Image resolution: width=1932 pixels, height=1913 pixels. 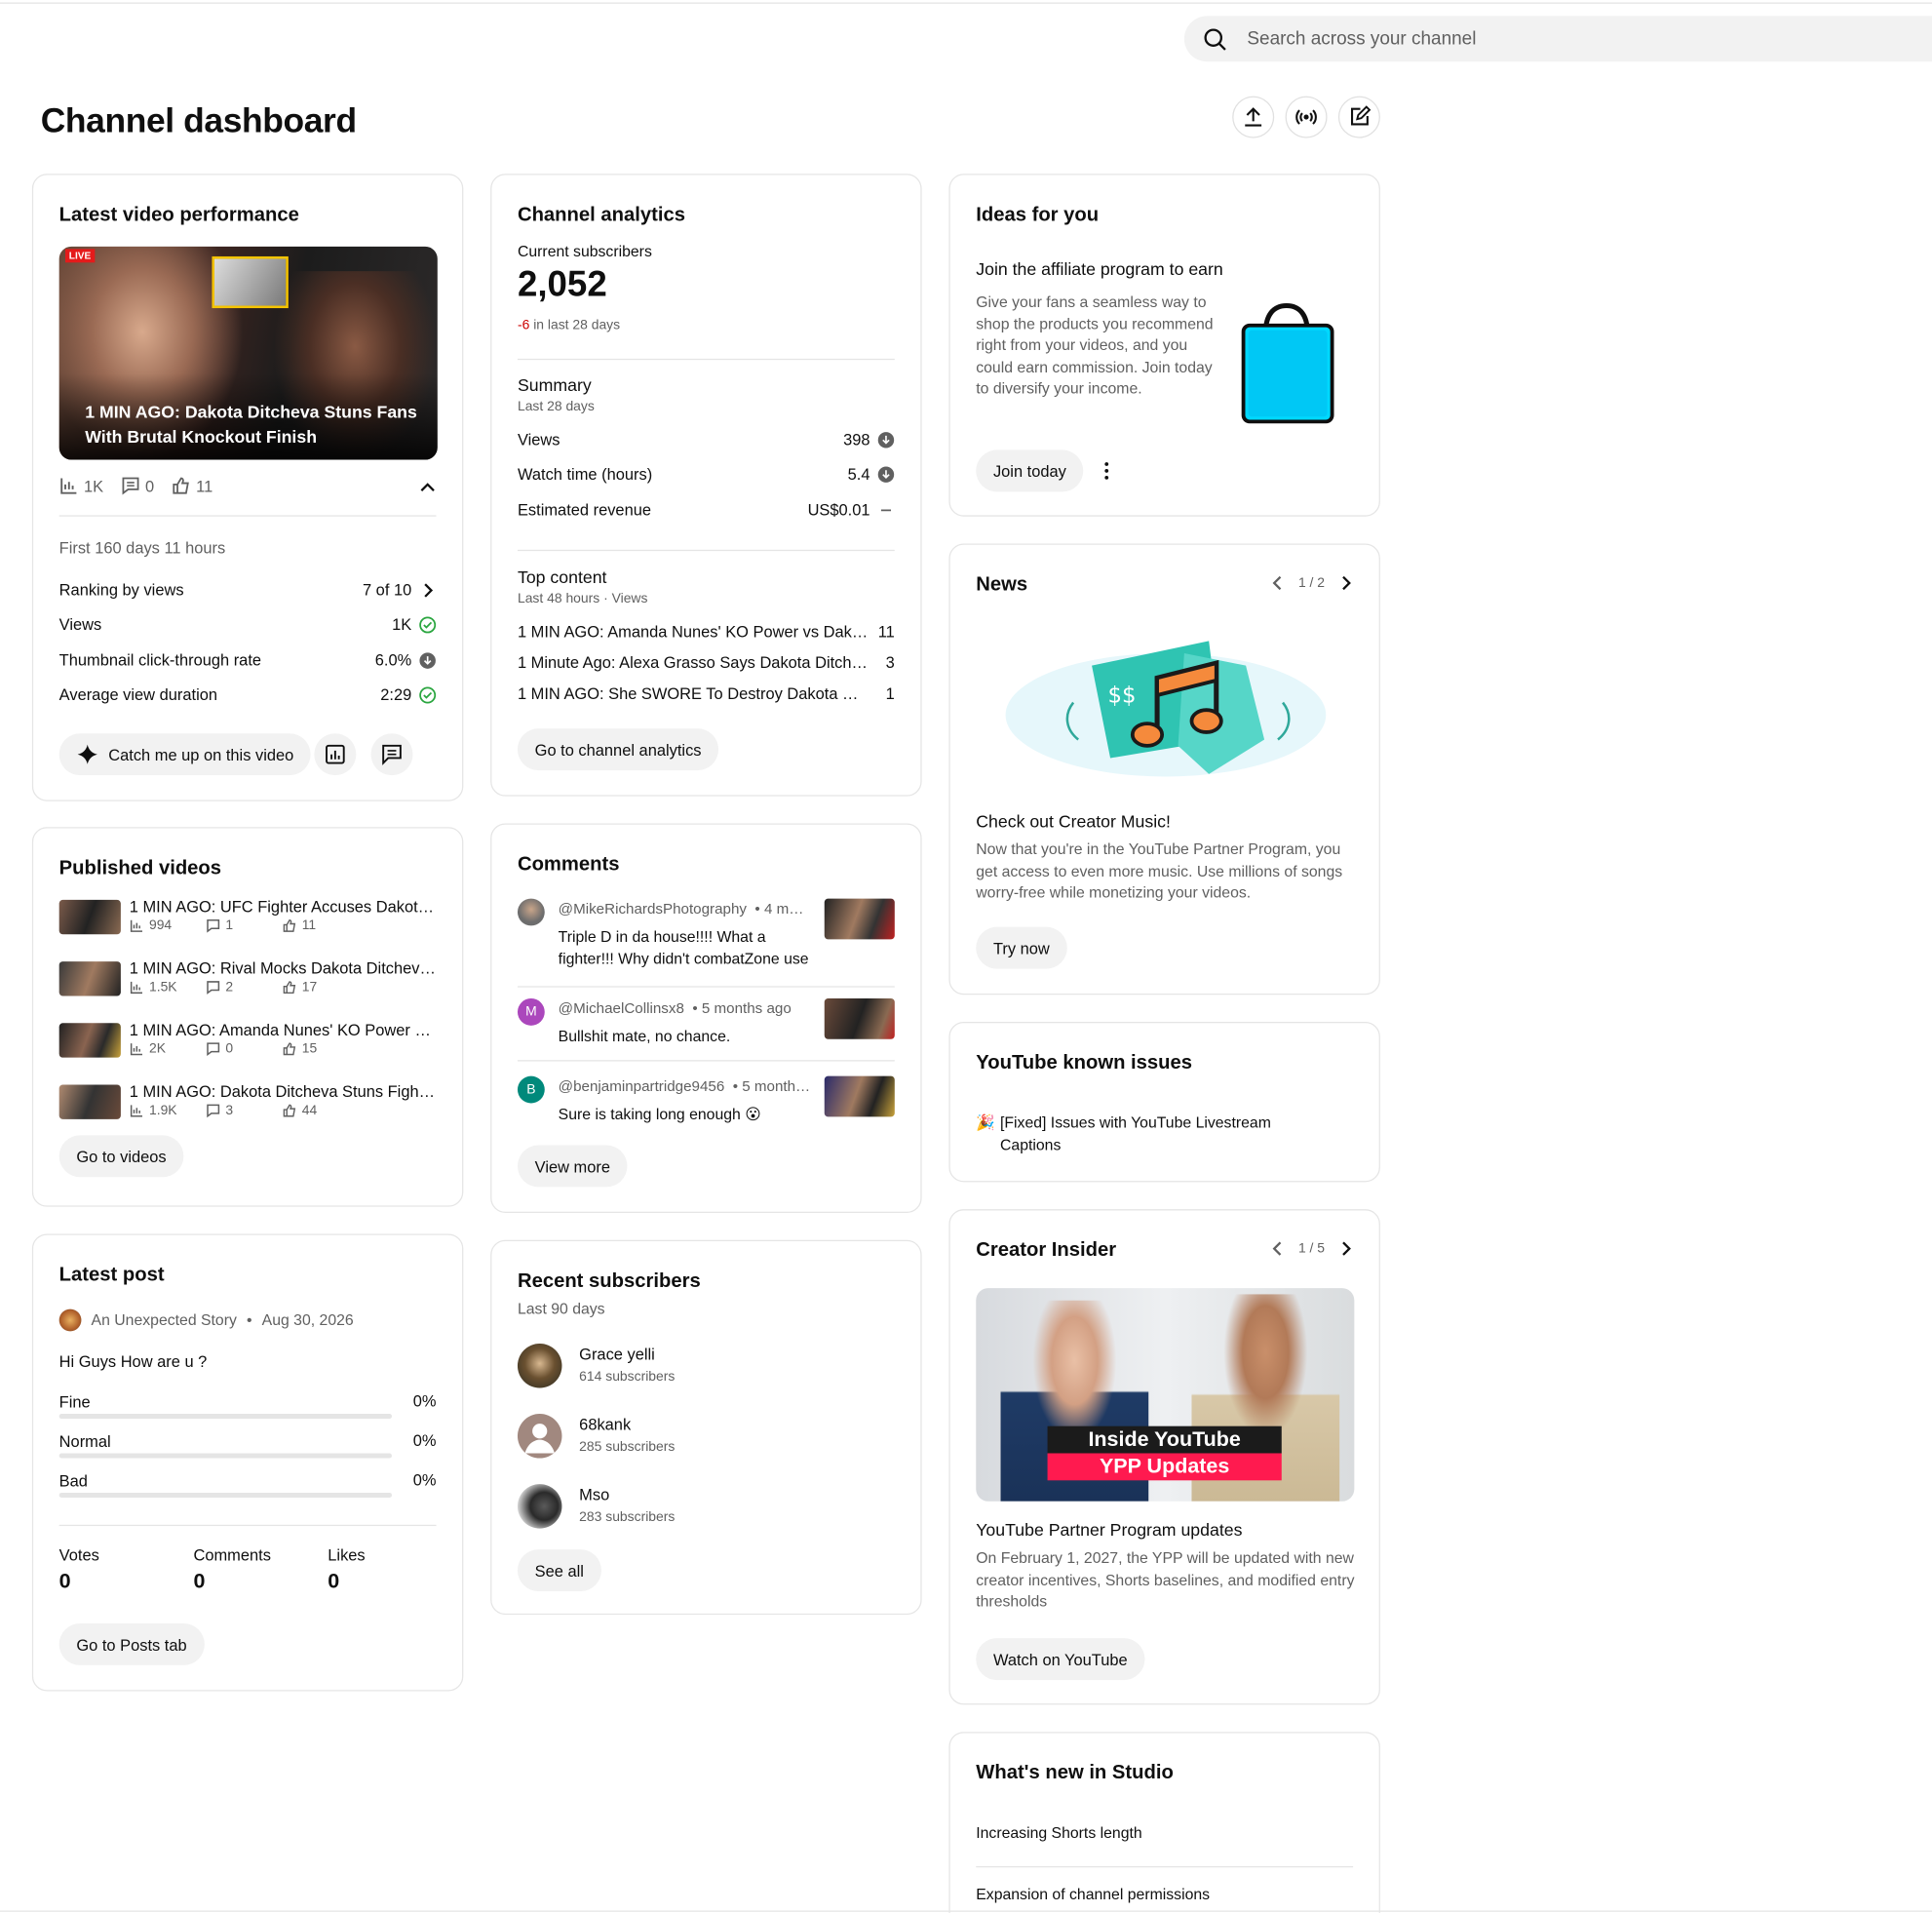 I want to click on chevron-up-icon, so click(x=428, y=488).